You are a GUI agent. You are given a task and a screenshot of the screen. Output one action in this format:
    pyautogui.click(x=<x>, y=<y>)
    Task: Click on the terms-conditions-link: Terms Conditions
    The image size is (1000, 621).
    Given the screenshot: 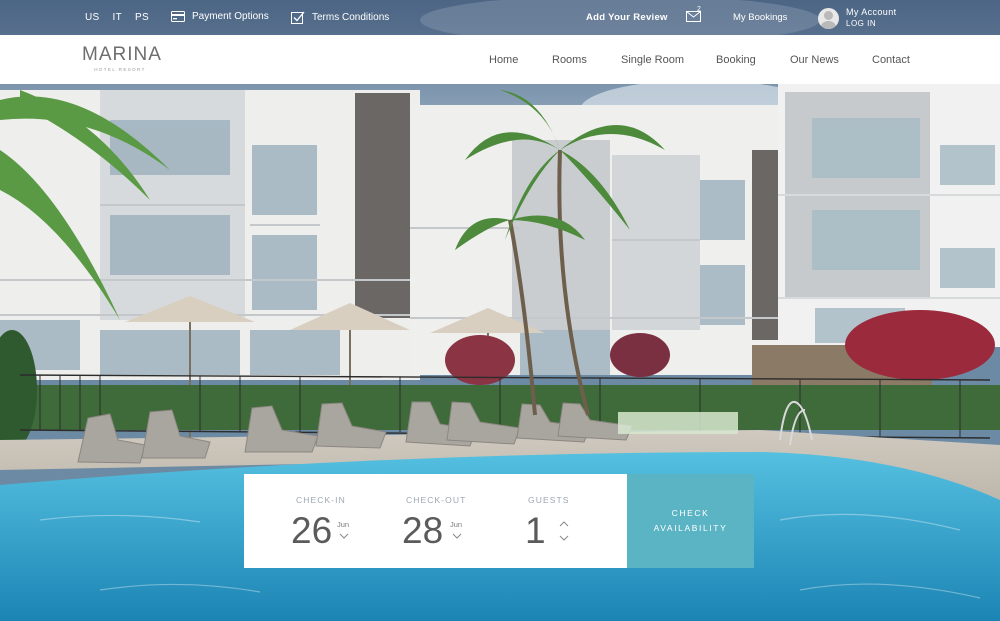 What is the action you would take?
    pyautogui.click(x=340, y=17)
    